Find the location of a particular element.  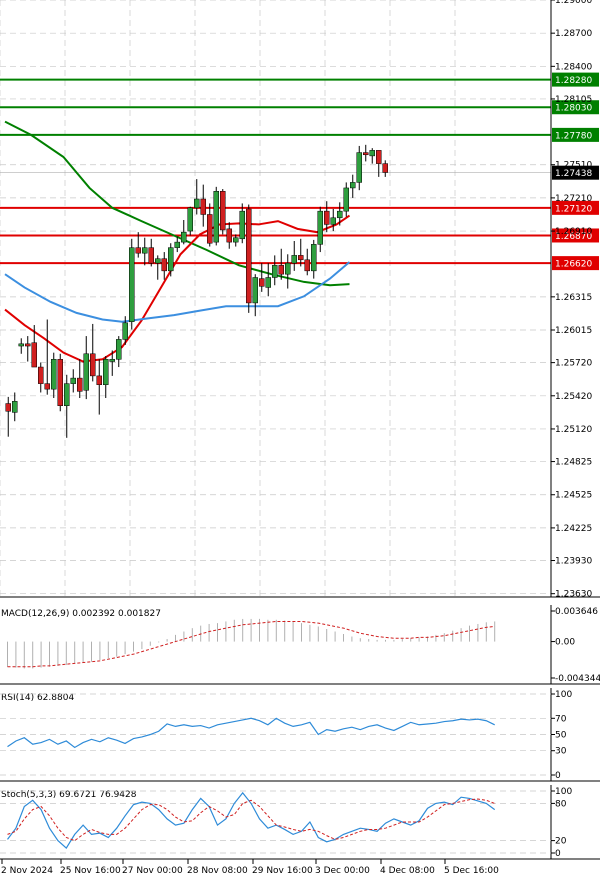

time-tick-label: 2 Nov 2024 is located at coordinates (27, 871).